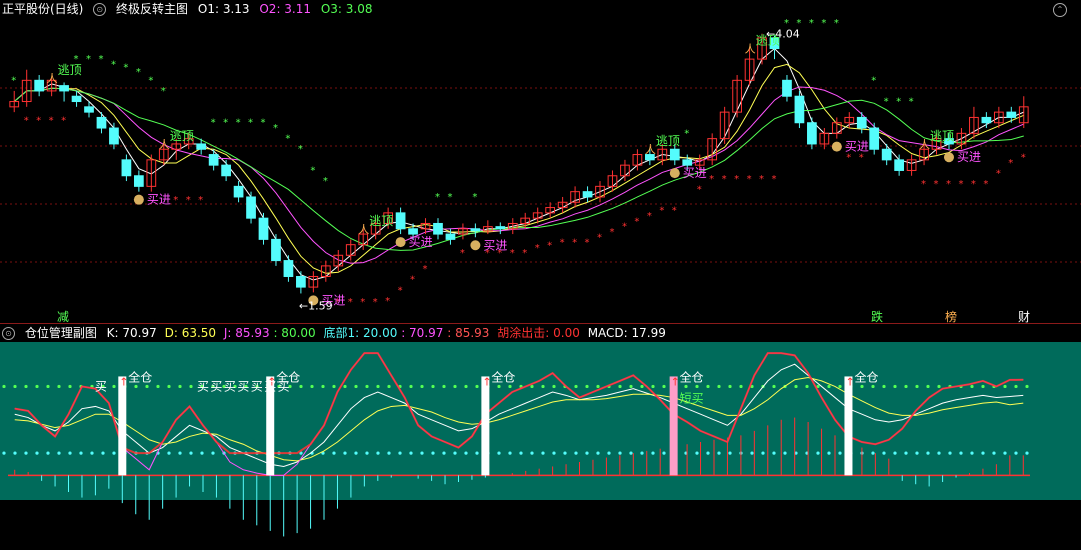  What do you see at coordinates (538, 333) in the screenshot?
I see `exit-value: 胡涂出击: 0.00` at bounding box center [538, 333].